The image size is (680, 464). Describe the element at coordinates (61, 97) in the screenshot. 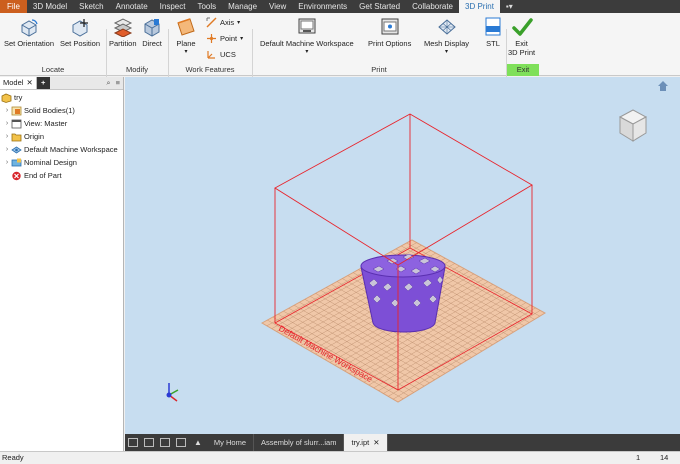

I see `tree-node-try: try` at that location.